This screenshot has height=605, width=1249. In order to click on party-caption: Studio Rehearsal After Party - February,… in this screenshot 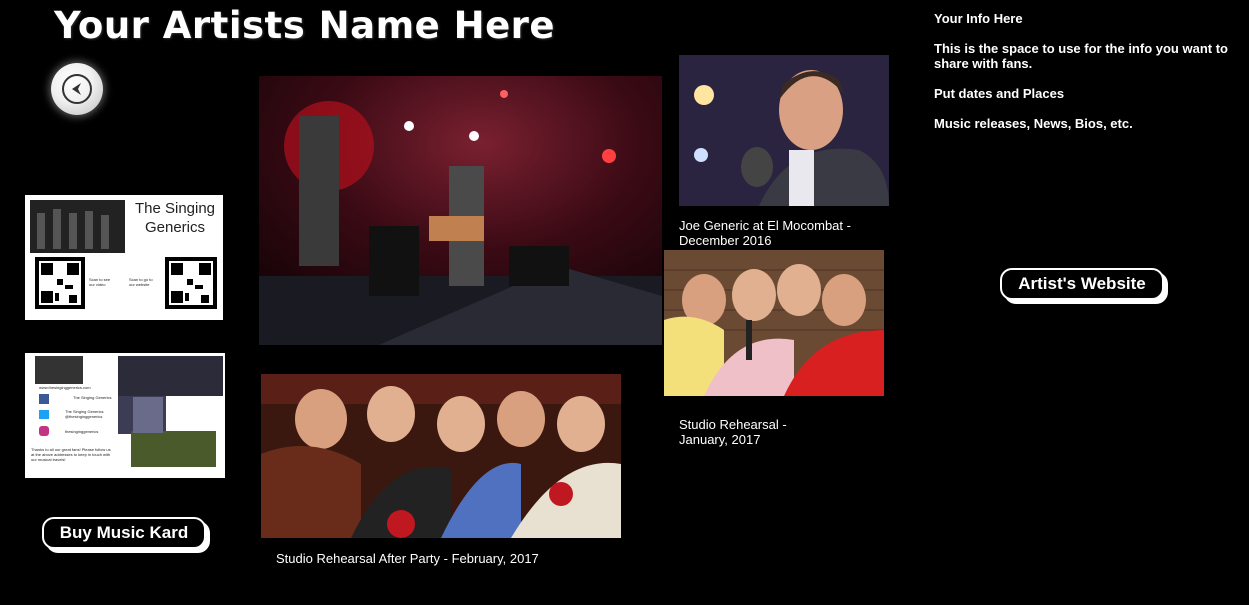, I will do `click(407, 558)`.